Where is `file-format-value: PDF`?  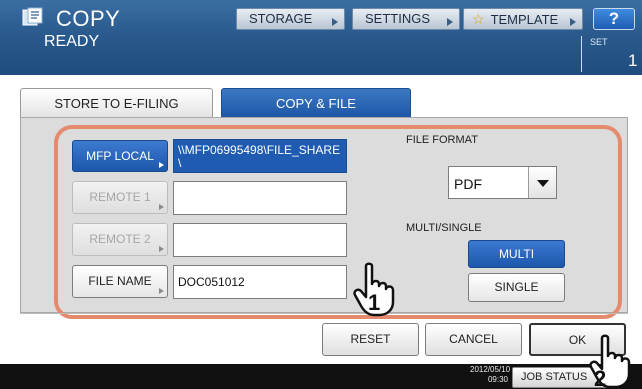
file-format-value: PDF is located at coordinates (468, 184).